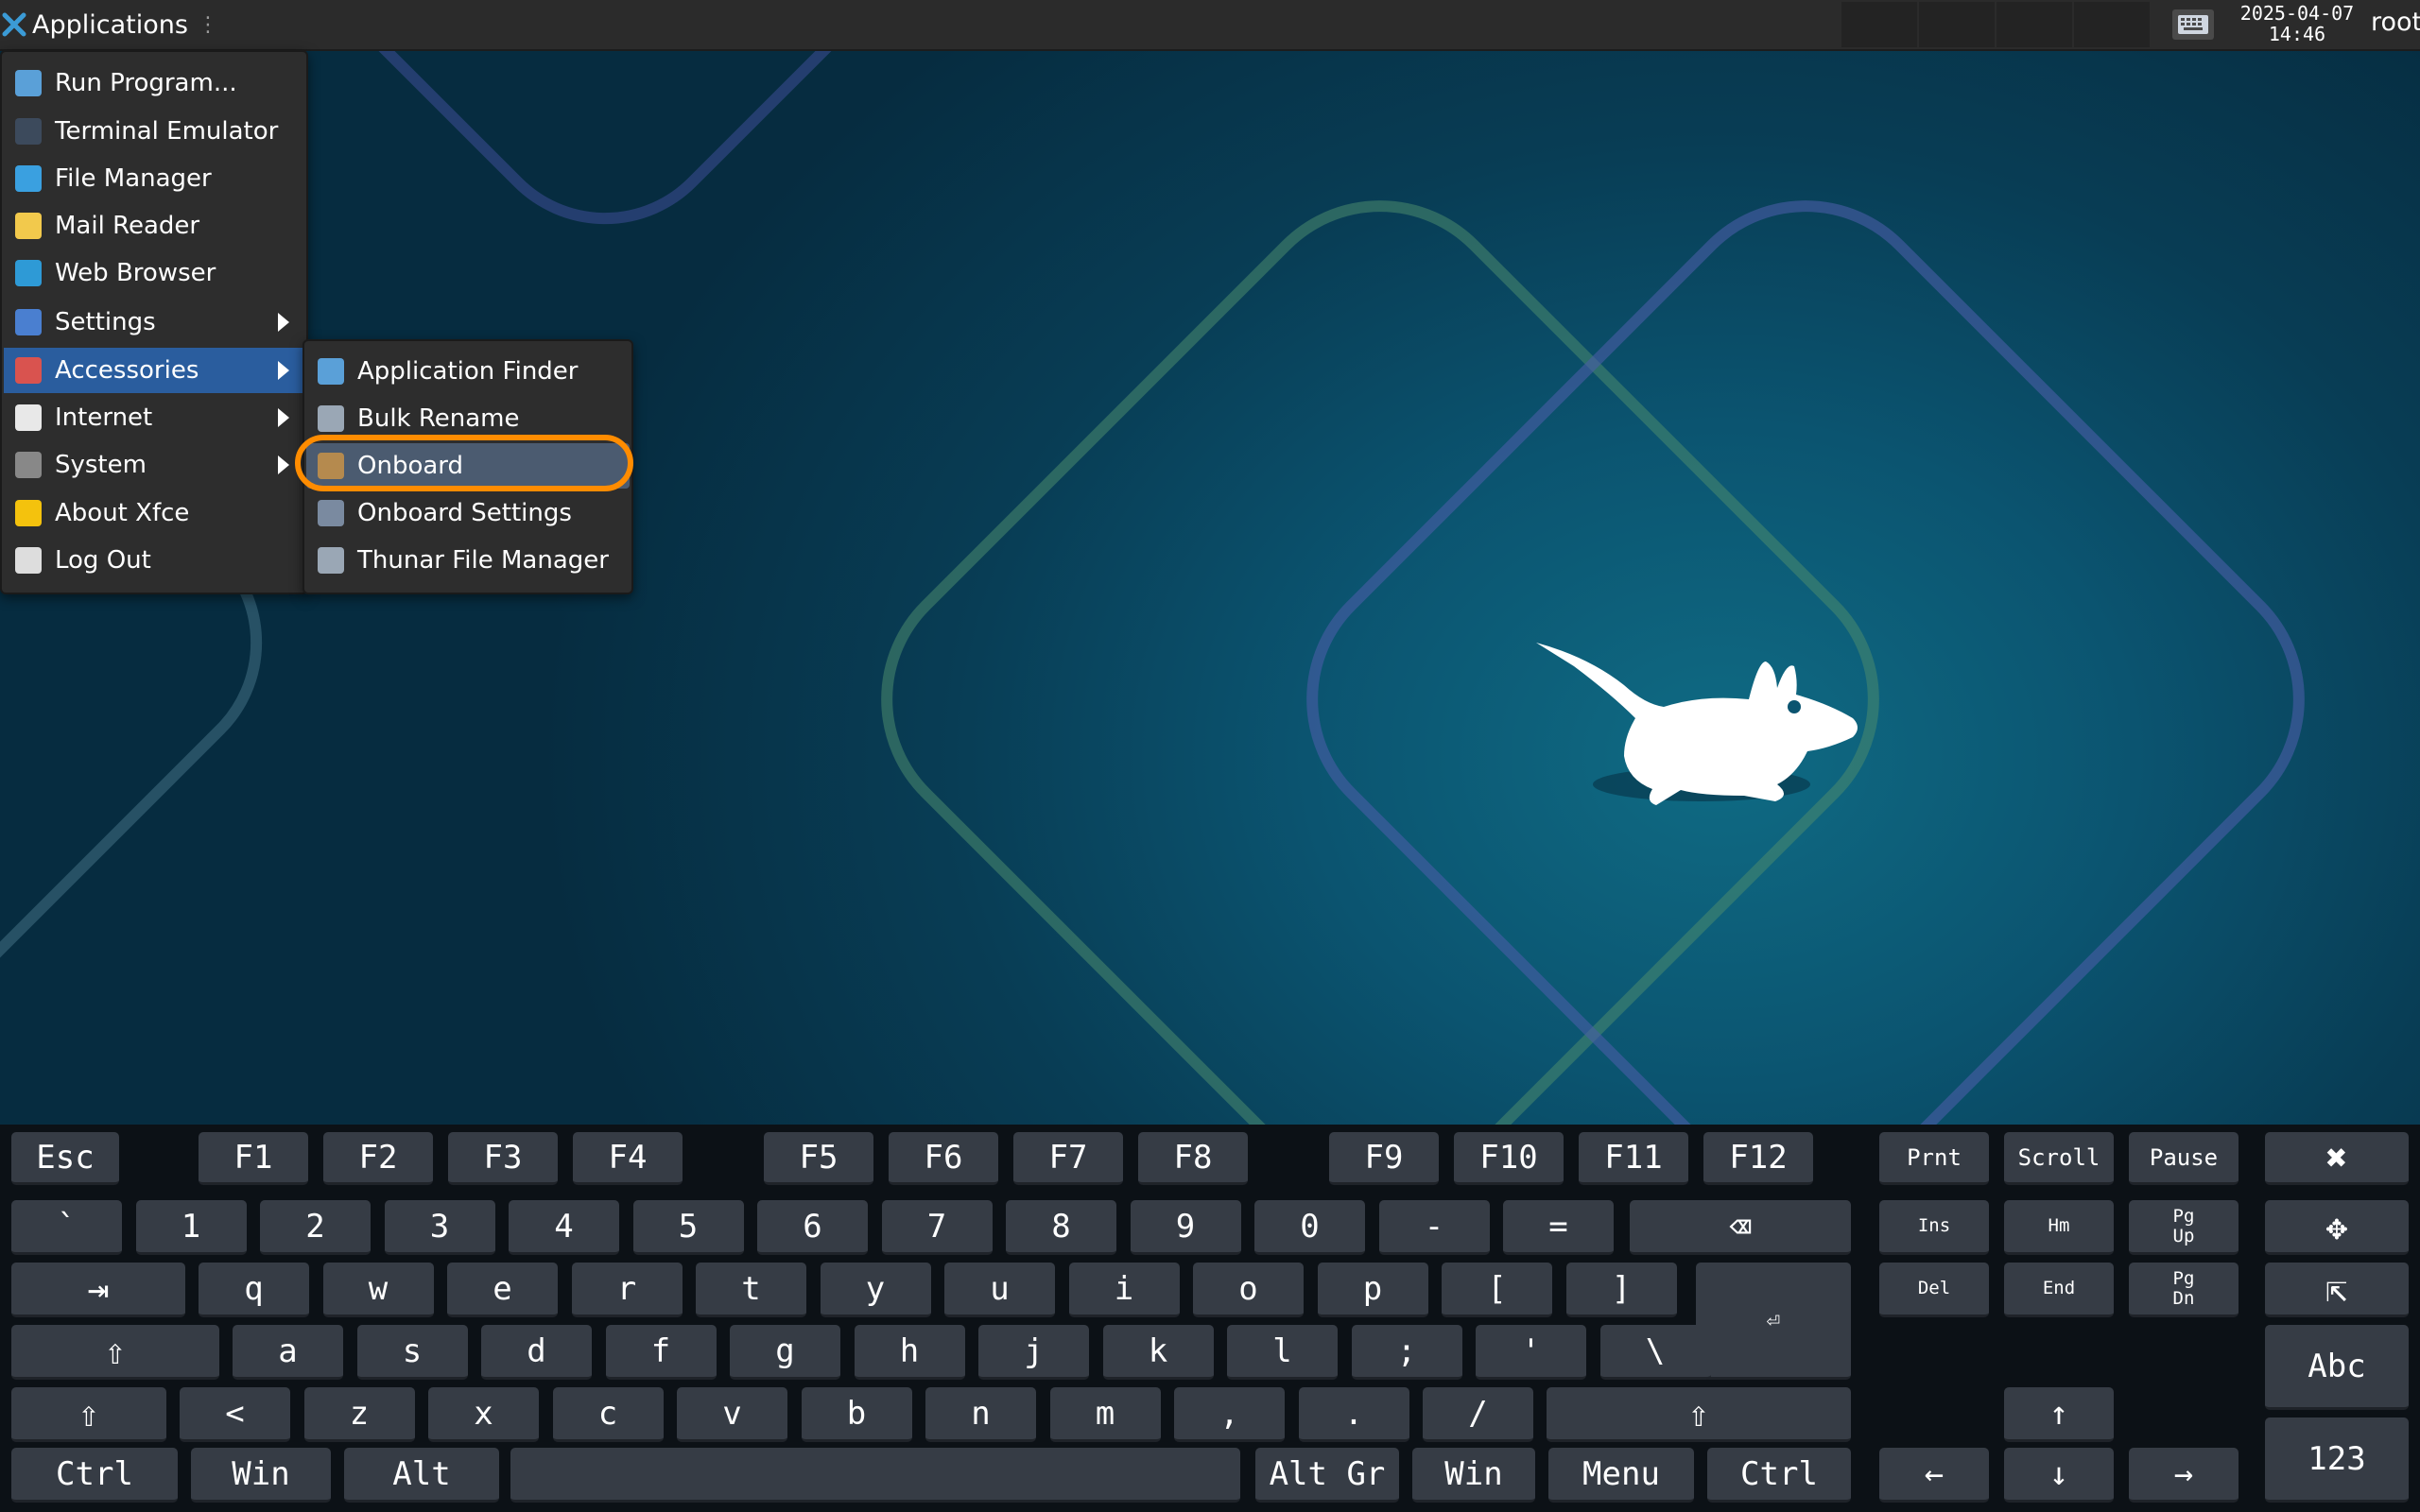  Describe the element at coordinates (536, 1352) in the screenshot. I see `key-d: d` at that location.